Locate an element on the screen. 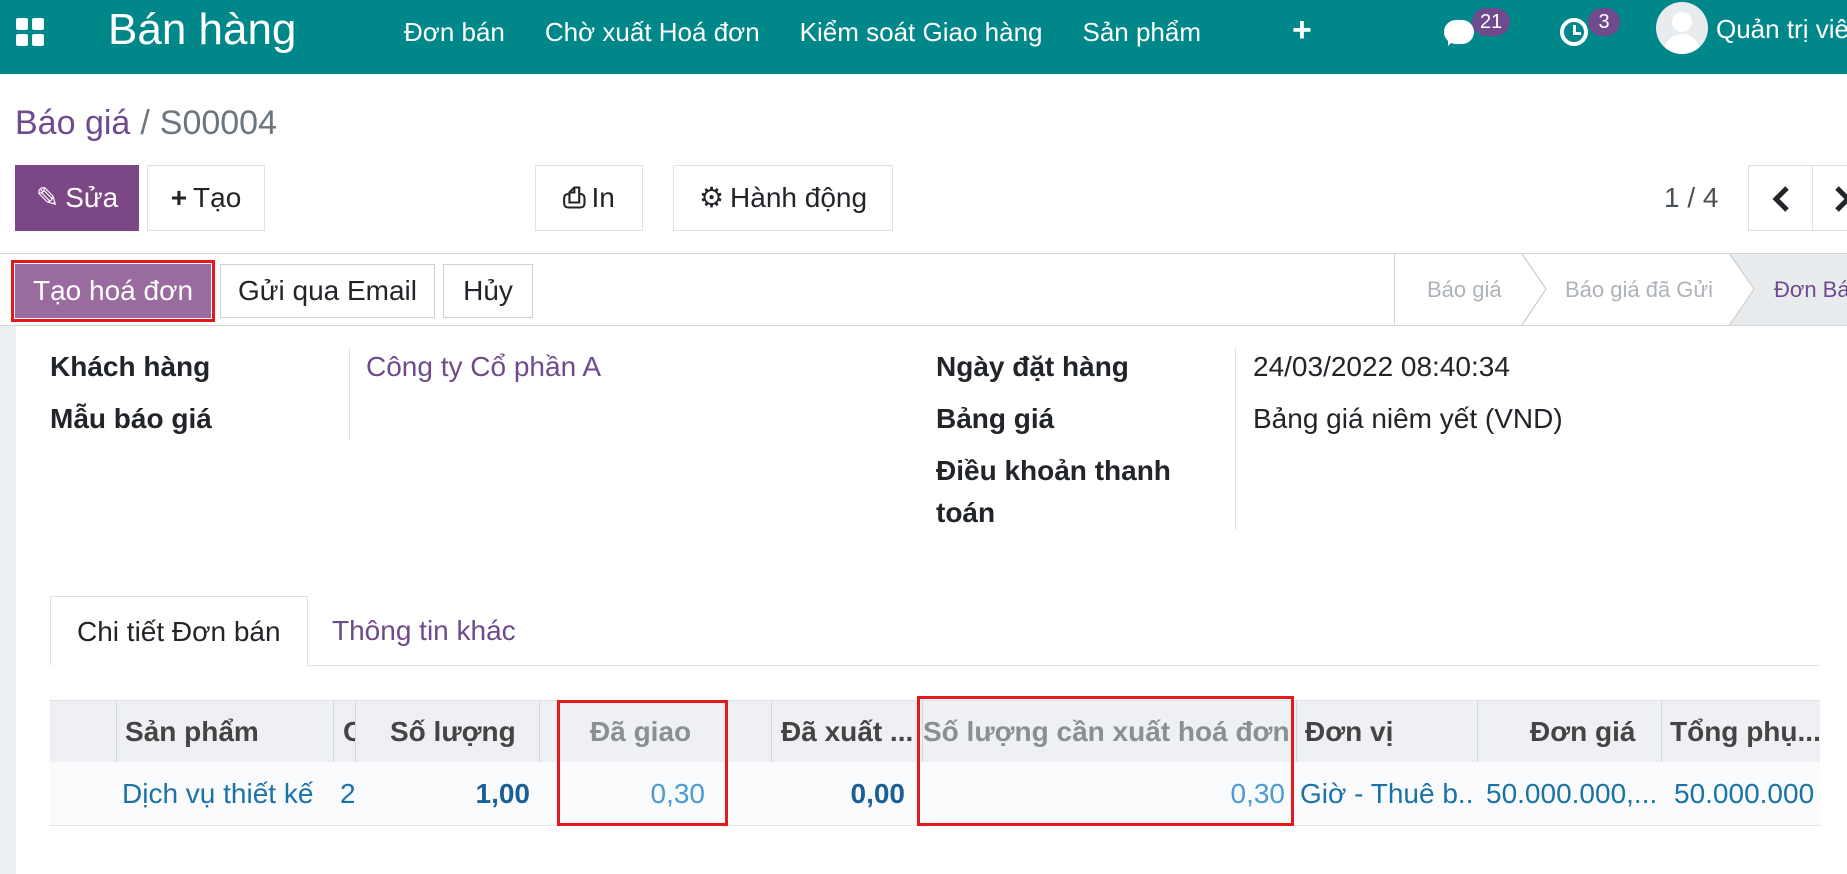 This screenshot has height=874, width=1847. col-description: C is located at coordinates (349, 732).